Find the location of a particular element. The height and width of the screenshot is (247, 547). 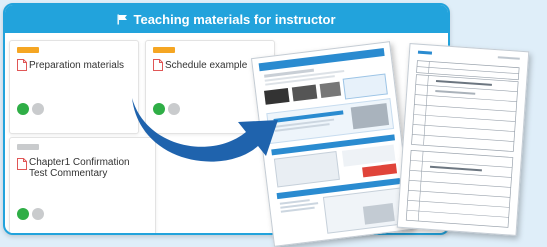

material-card-preparation: Preparation materials is located at coordinates (74, 87).